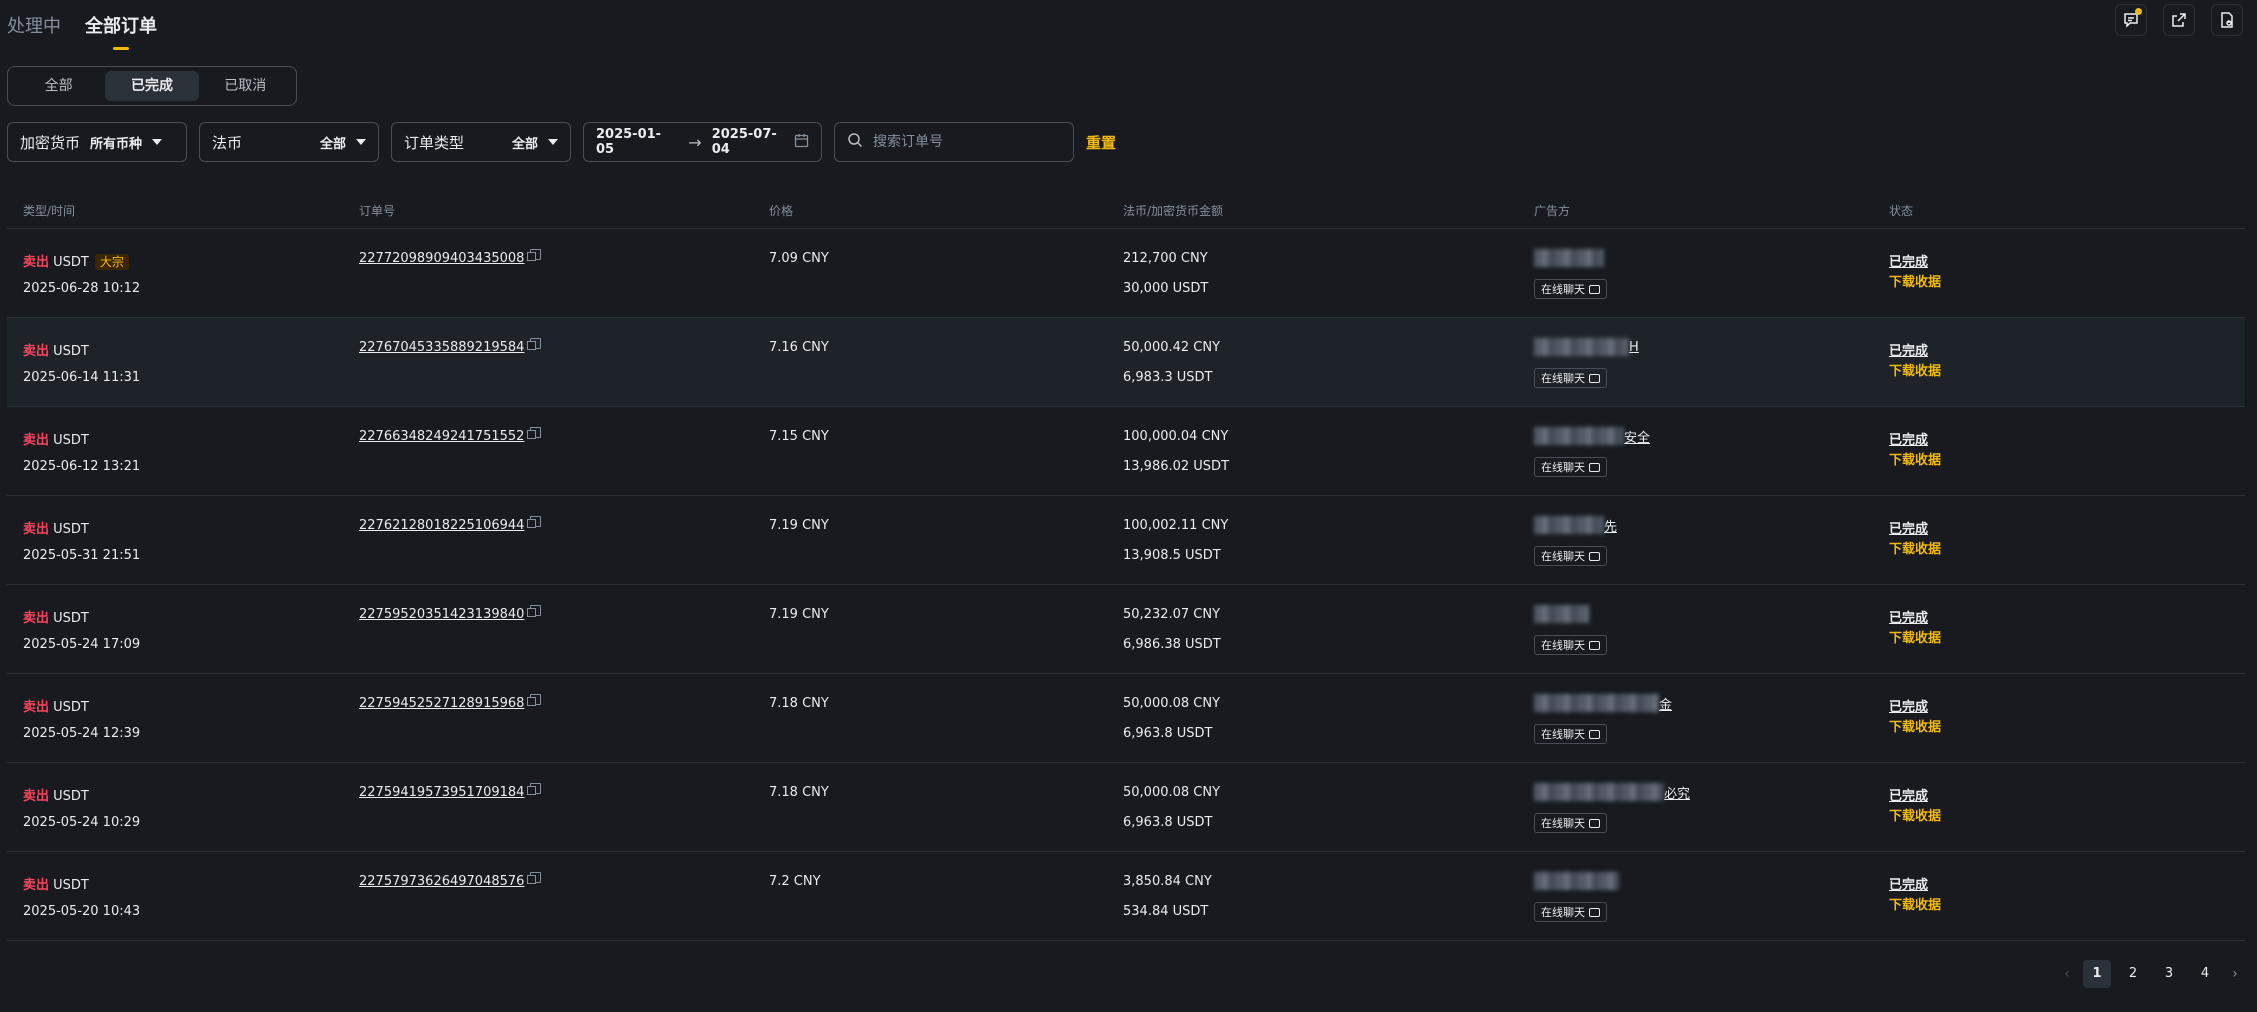  I want to click on reset-button: 重置, so click(1101, 142).